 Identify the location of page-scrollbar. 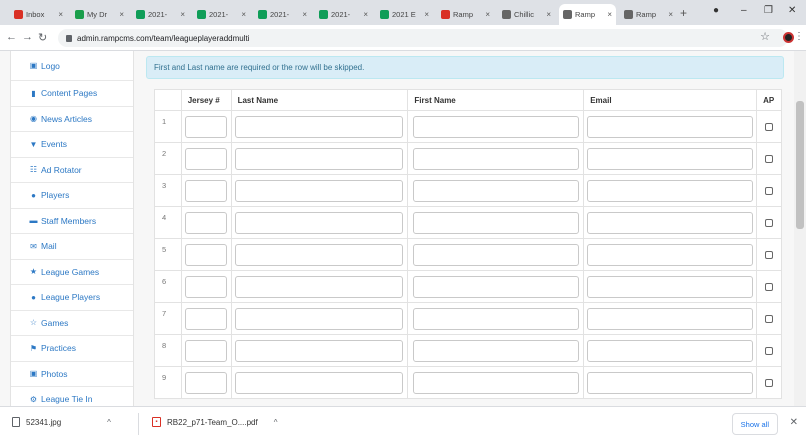
(800, 228).